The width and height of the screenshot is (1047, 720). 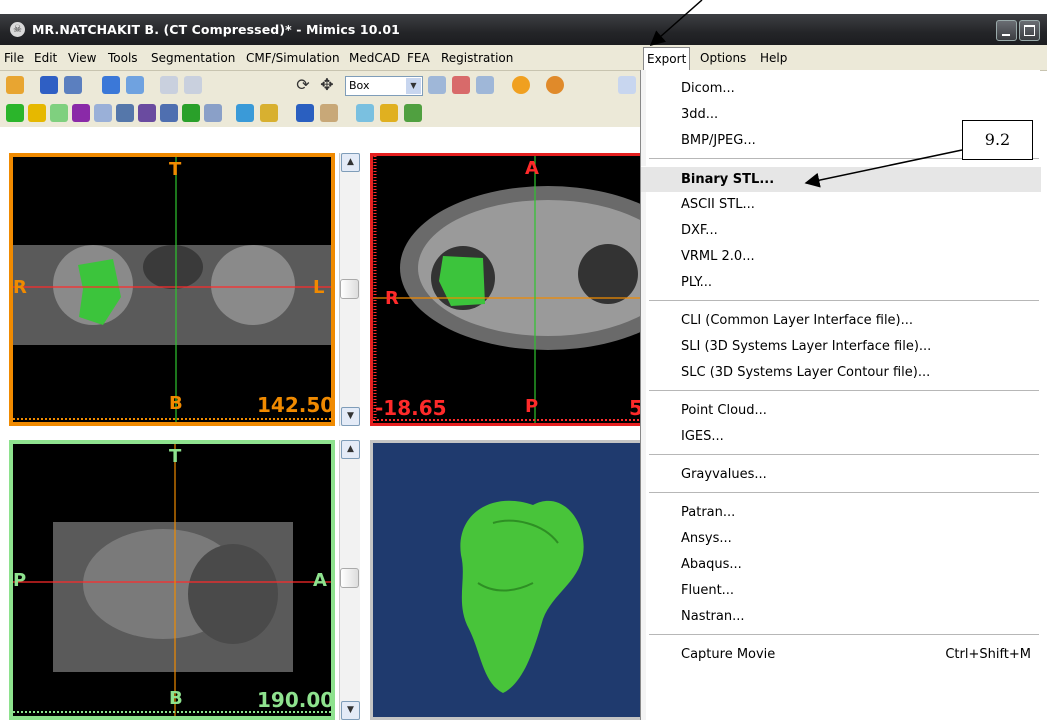 I want to click on tag-icon, so click(x=329, y=113).